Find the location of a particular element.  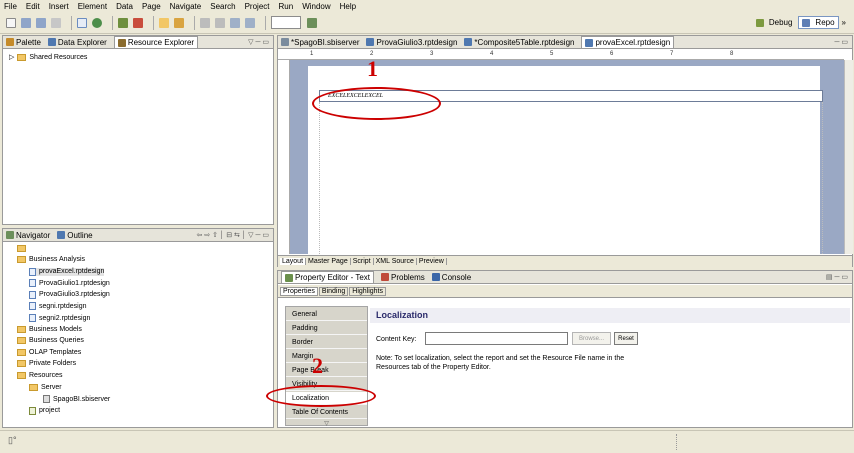

ruler-number: 1 is located at coordinates (312, 54).